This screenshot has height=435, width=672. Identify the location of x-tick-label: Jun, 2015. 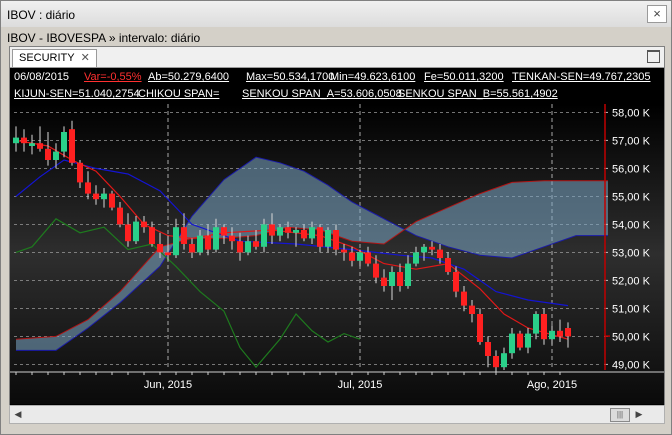
(168, 385).